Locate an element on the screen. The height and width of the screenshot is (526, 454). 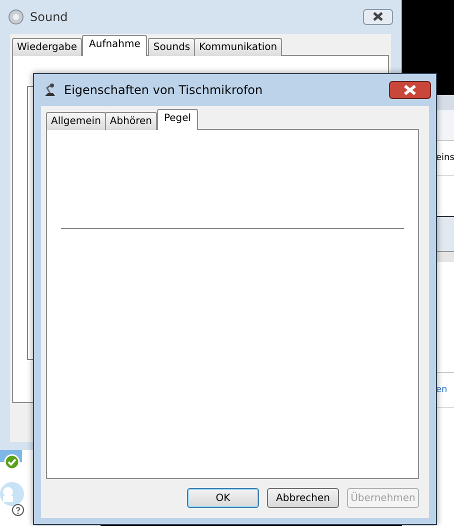
tab: Wiedergabe is located at coordinates (47, 47).